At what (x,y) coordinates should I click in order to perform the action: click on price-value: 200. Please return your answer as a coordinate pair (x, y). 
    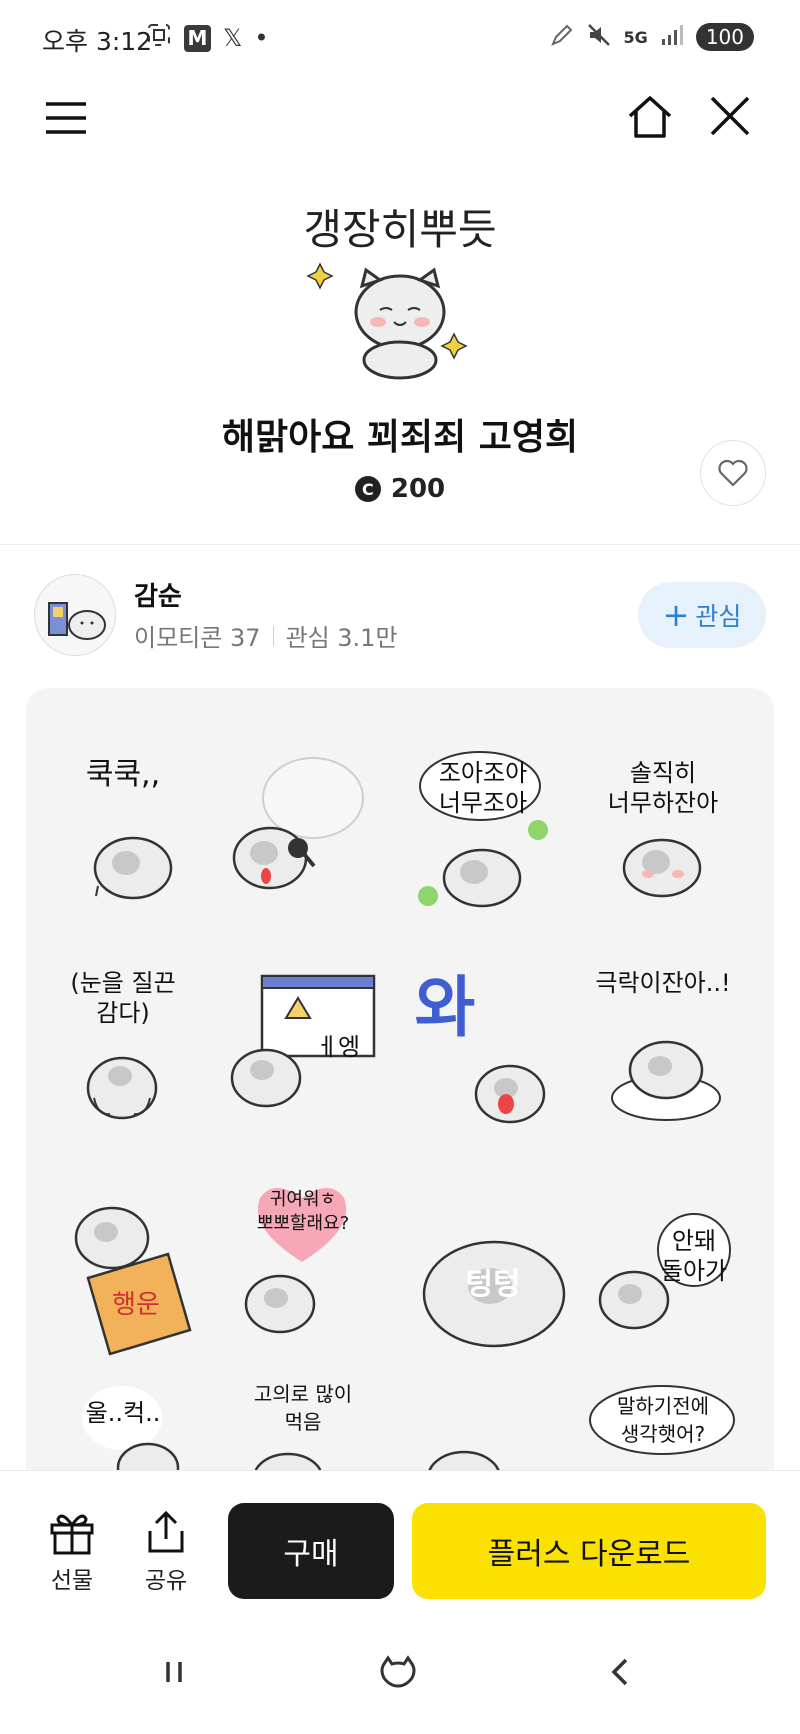
    Looking at the image, I should click on (418, 489).